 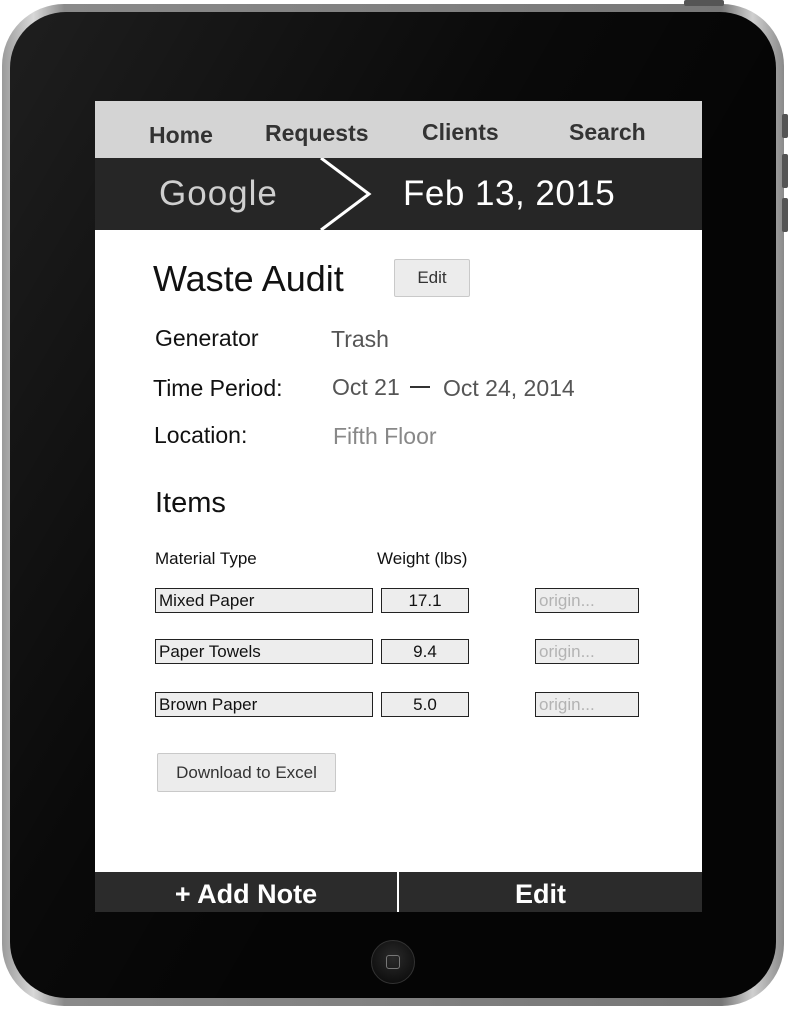 What do you see at coordinates (704, 3) in the screenshot?
I see `power-button` at bounding box center [704, 3].